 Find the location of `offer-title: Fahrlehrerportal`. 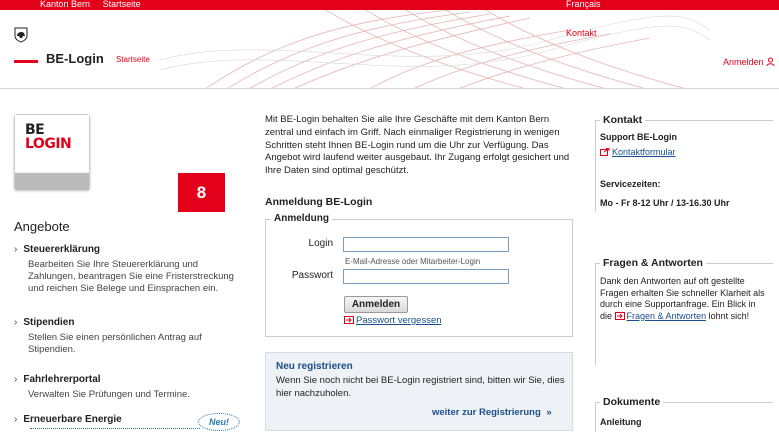

offer-title: Fahrlehrerportal is located at coordinates (61, 379).